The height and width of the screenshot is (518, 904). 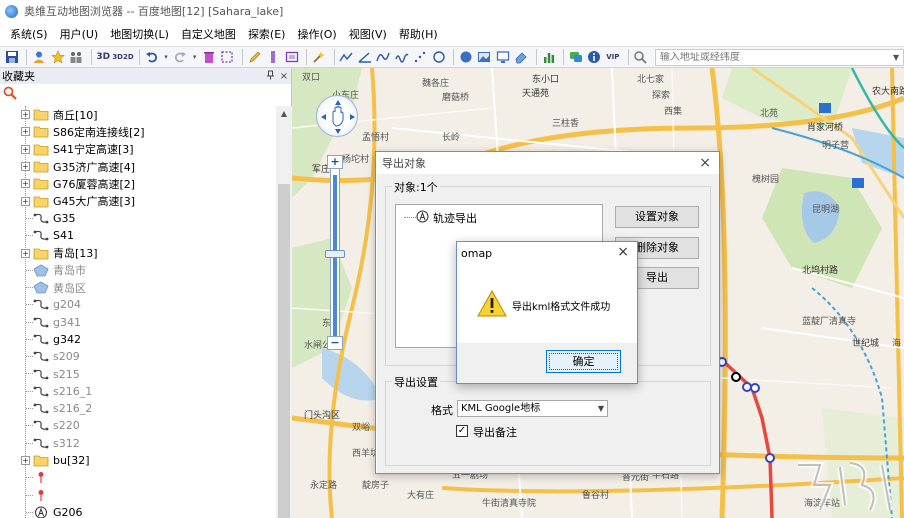 I want to click on tree-item: + 青岛[13], so click(x=138, y=252).